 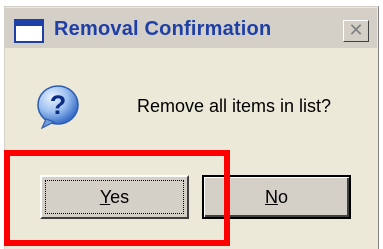 I want to click on no-button: No, so click(x=276, y=197).